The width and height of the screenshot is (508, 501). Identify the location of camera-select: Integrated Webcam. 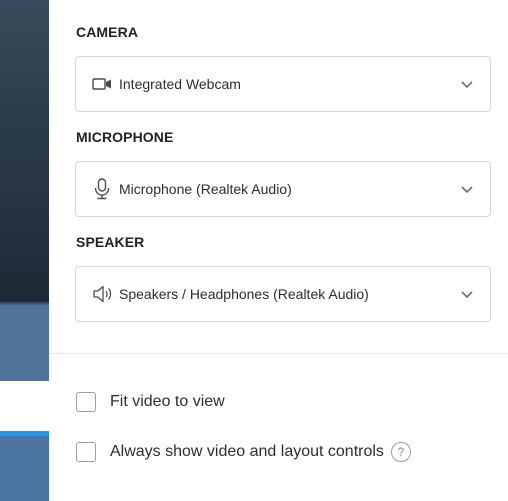
(283, 84).